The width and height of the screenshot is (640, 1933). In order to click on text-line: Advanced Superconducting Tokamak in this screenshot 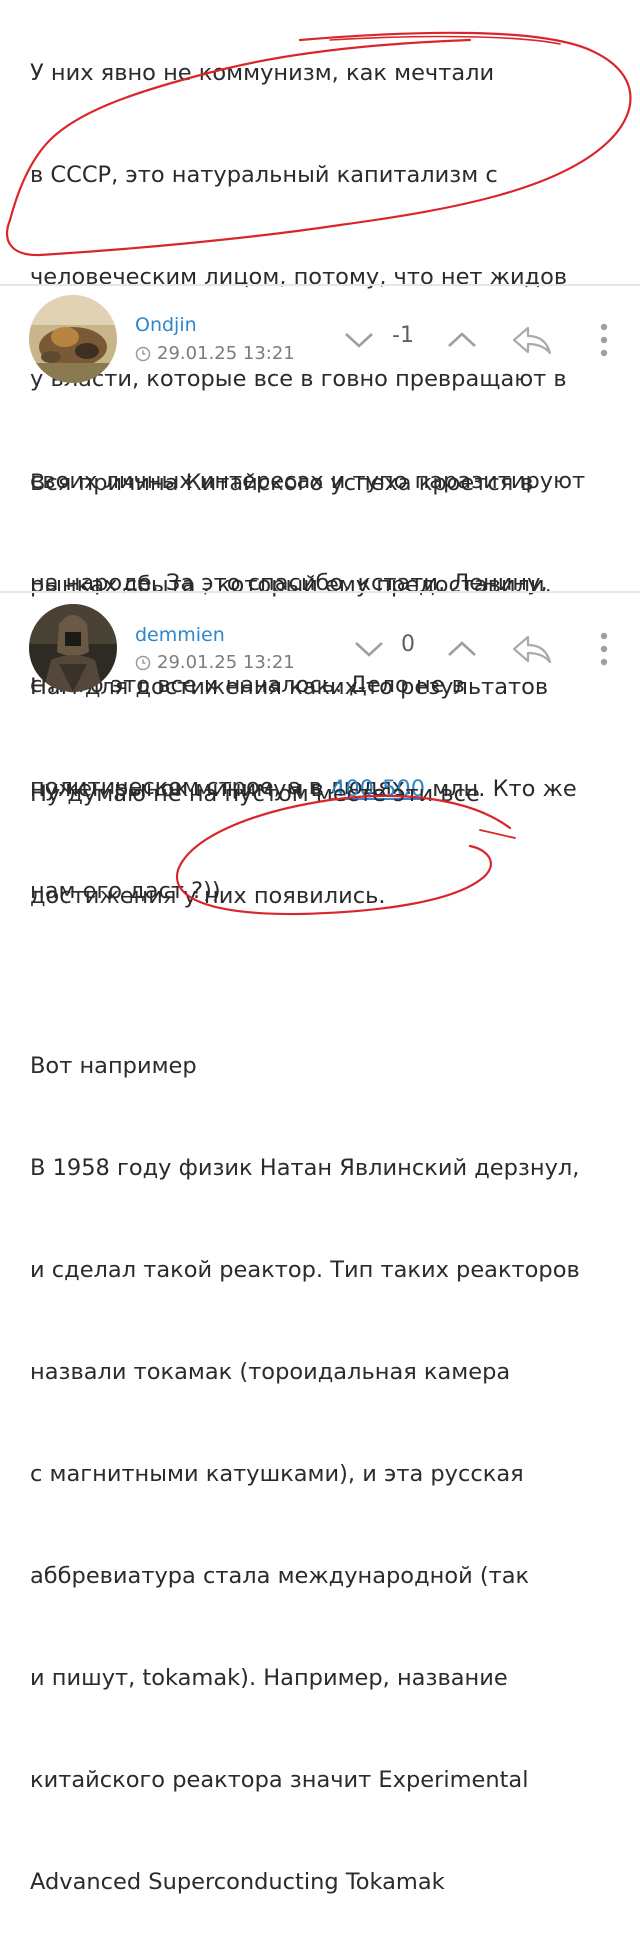, I will do `click(237, 1882)`.